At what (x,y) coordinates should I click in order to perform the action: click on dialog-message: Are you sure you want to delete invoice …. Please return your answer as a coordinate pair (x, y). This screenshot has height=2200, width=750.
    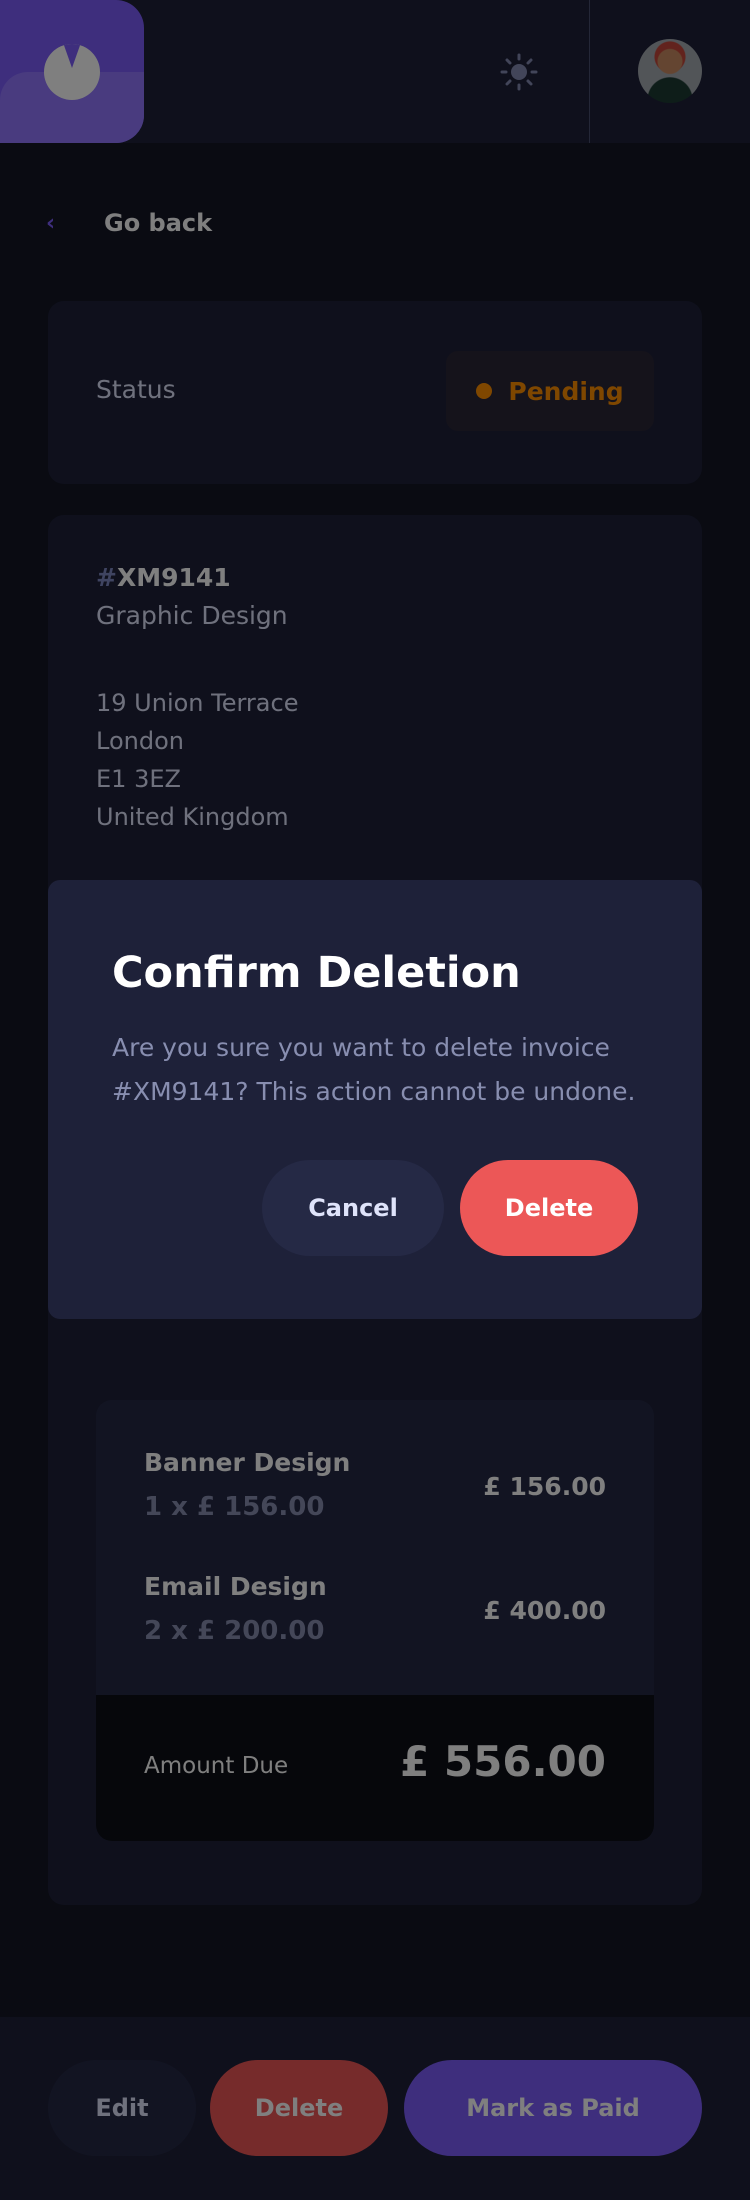
    Looking at the image, I should click on (374, 1069).